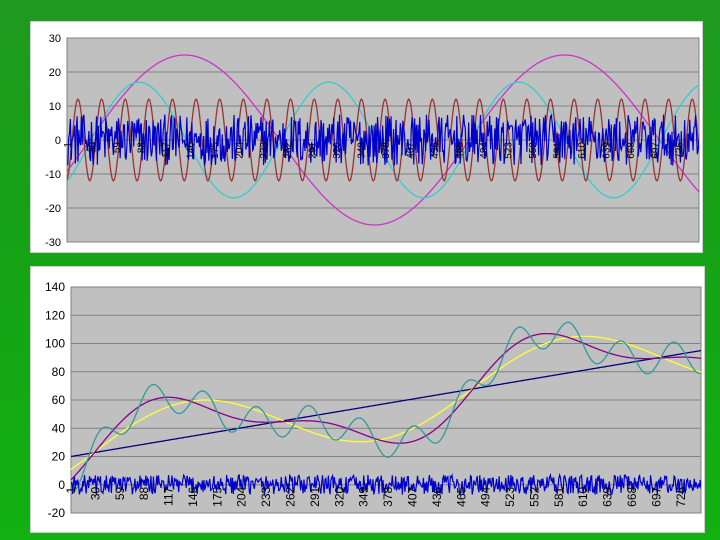  What do you see at coordinates (55, 315) in the screenshot?
I see `y-tick-label: 120` at bounding box center [55, 315].